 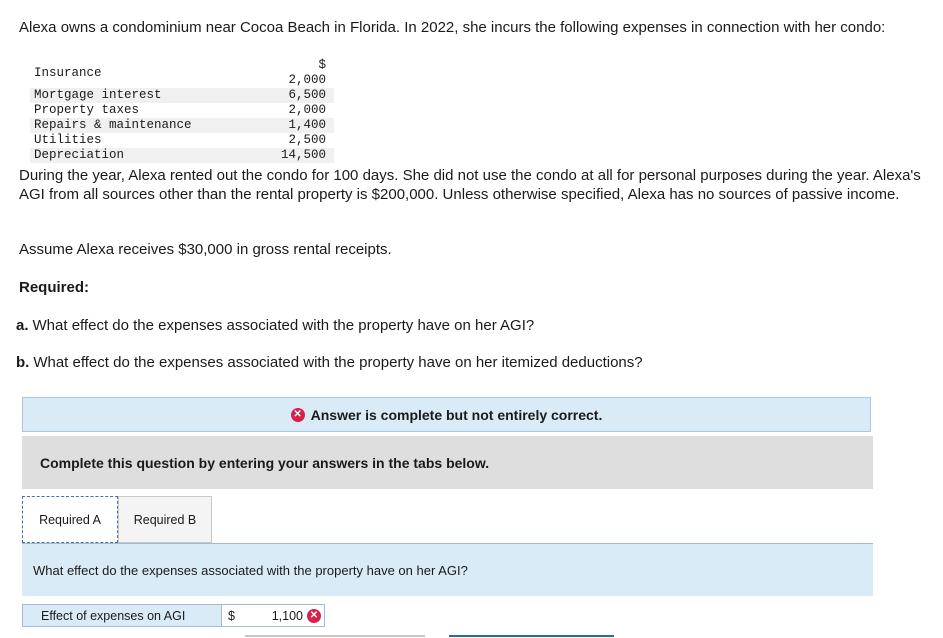 I want to click on expense-label: Property taxes, so click(x=87, y=110).